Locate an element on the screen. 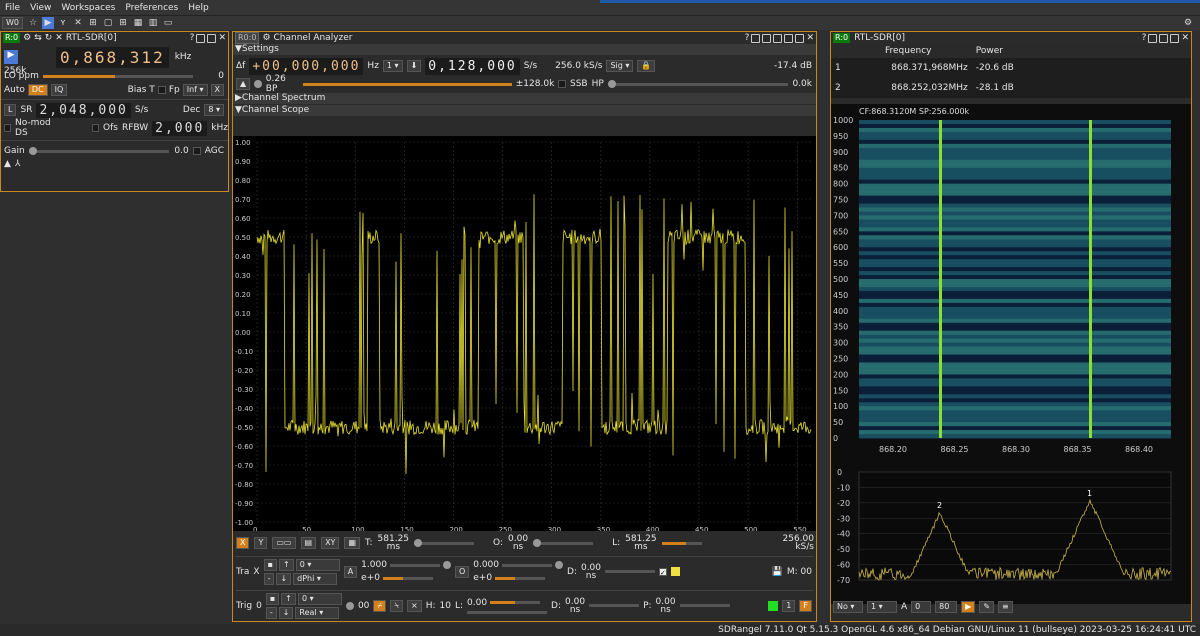  settings-section: ▼Settings is located at coordinates (524, 49).